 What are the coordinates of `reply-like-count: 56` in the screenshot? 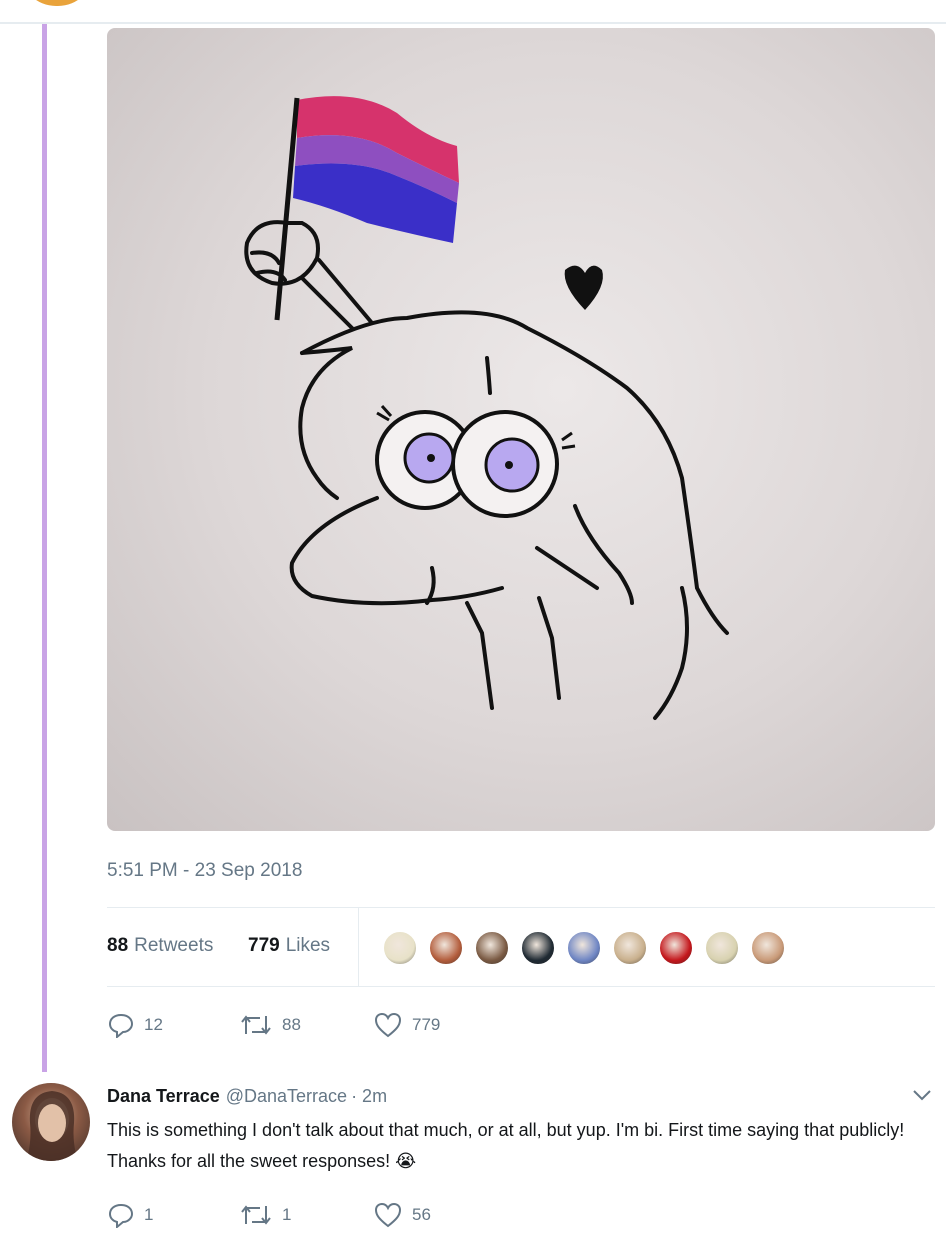 It's located at (421, 1214).